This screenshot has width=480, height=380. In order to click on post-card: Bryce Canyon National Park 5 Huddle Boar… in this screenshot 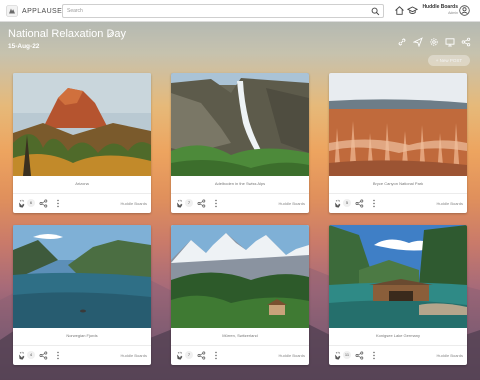, I will do `click(398, 143)`.